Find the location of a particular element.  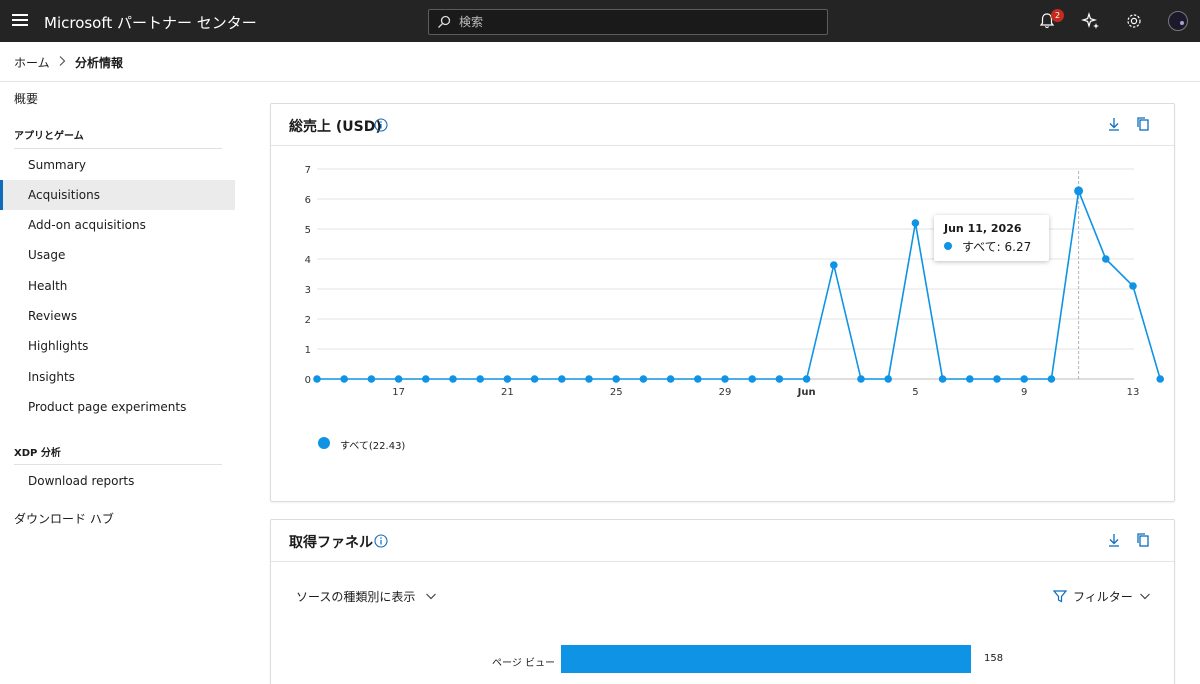

sidebar-item-add-on-acquisitions: Add-on acquisitions is located at coordinates (117, 225).